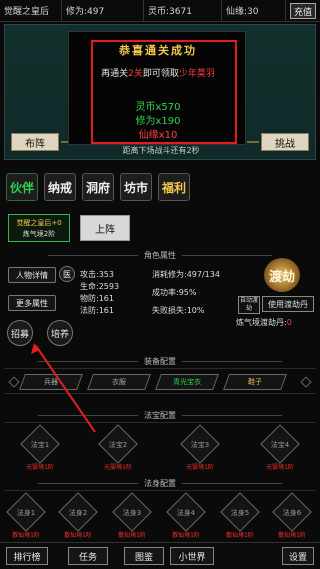 The height and width of the screenshot is (569, 320). Describe the element at coordinates (51, 382) in the screenshot. I see `equip-weapon-slot: 兵器` at that location.